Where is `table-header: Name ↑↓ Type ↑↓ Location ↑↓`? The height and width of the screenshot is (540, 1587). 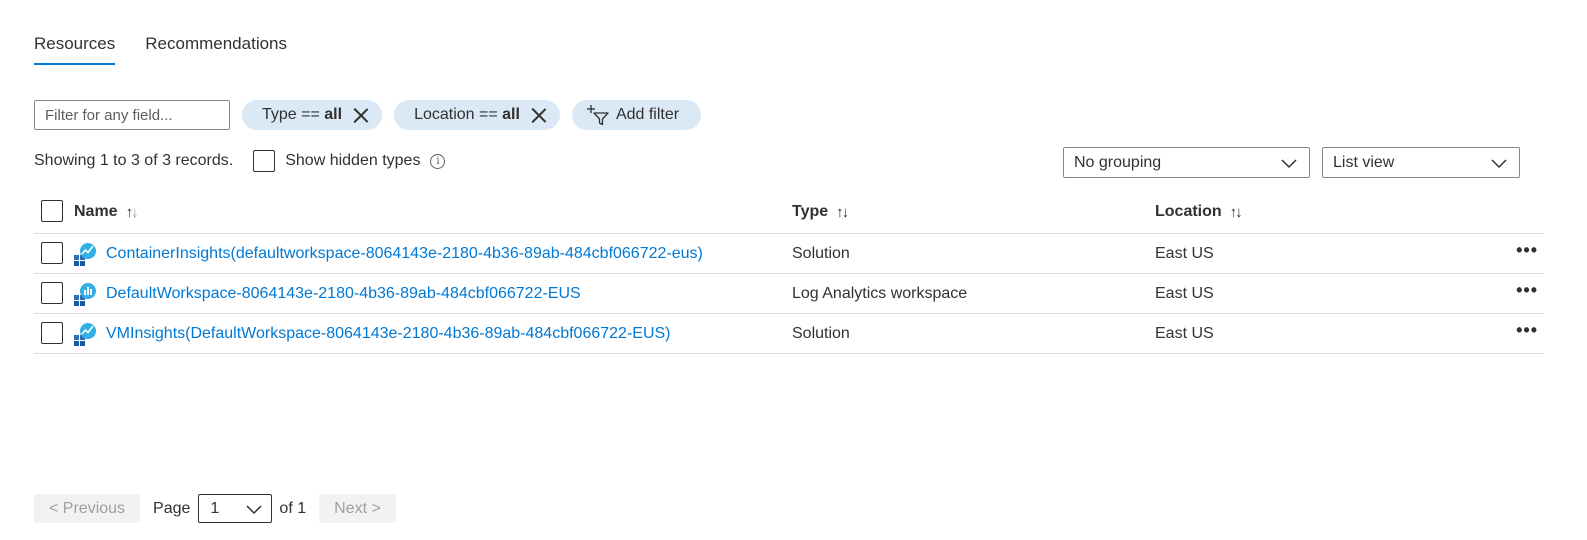 table-header: Name ↑↓ Type ↑↓ Location ↑↓ is located at coordinates (789, 214).